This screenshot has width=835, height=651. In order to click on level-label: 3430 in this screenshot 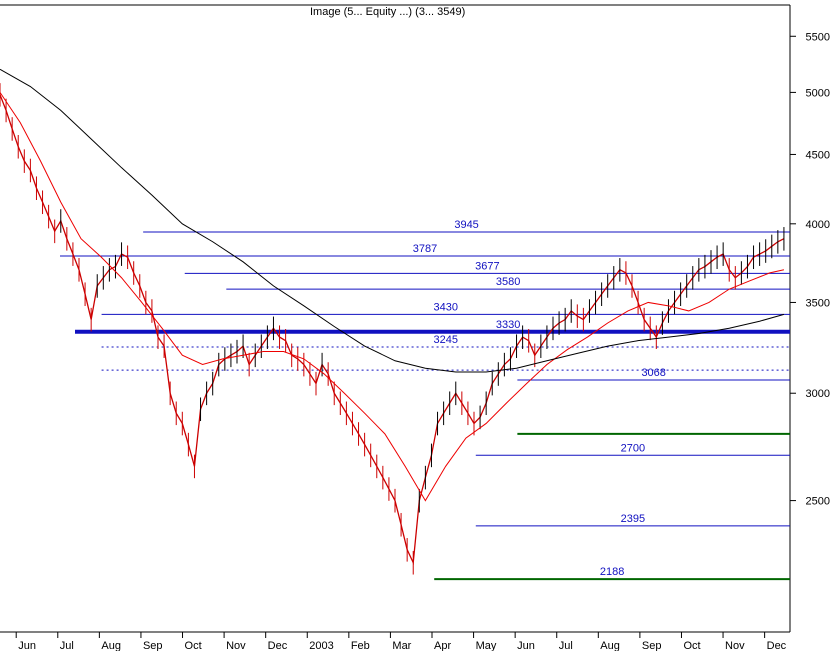, I will do `click(446, 307)`.